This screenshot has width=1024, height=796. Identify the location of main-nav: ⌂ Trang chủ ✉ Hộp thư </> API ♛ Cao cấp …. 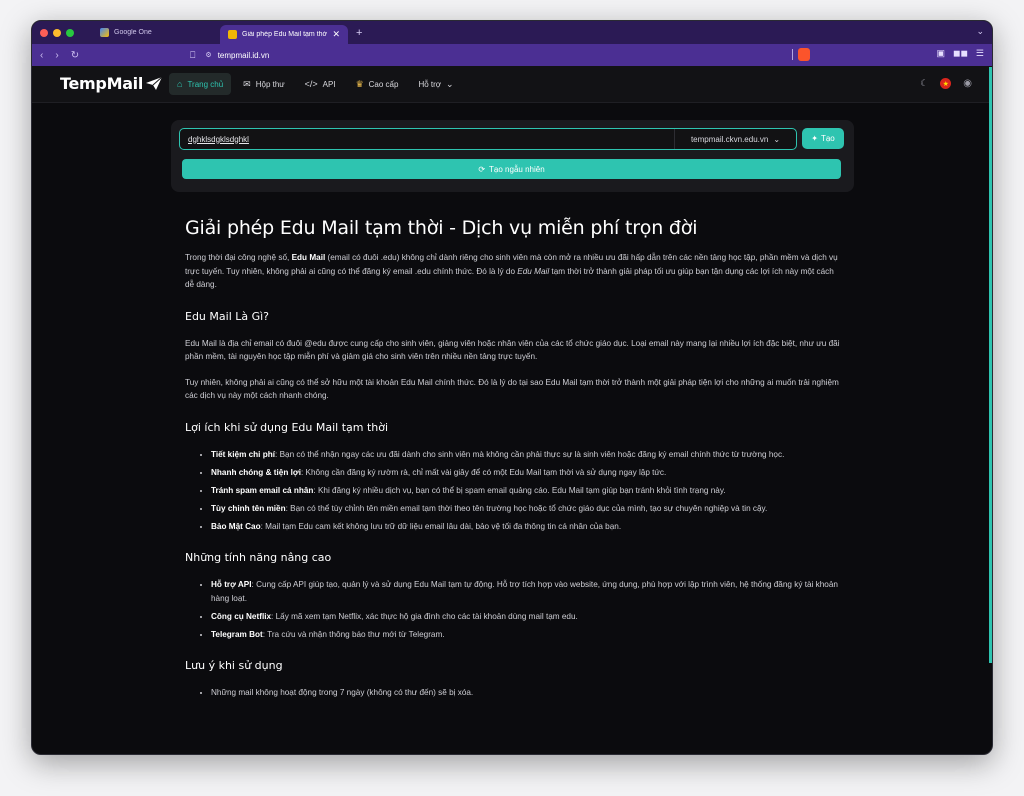
(315, 84).